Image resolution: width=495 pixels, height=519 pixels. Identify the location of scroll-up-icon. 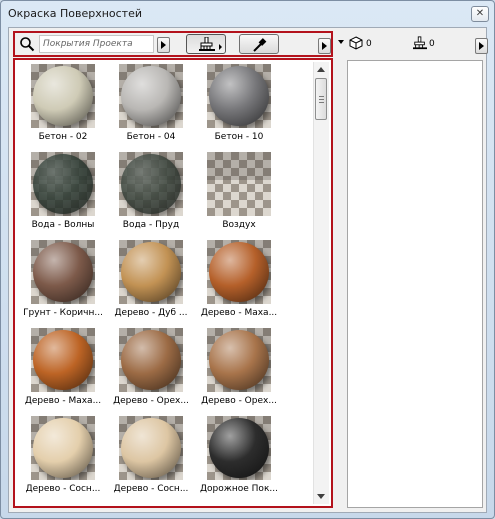
(321, 69).